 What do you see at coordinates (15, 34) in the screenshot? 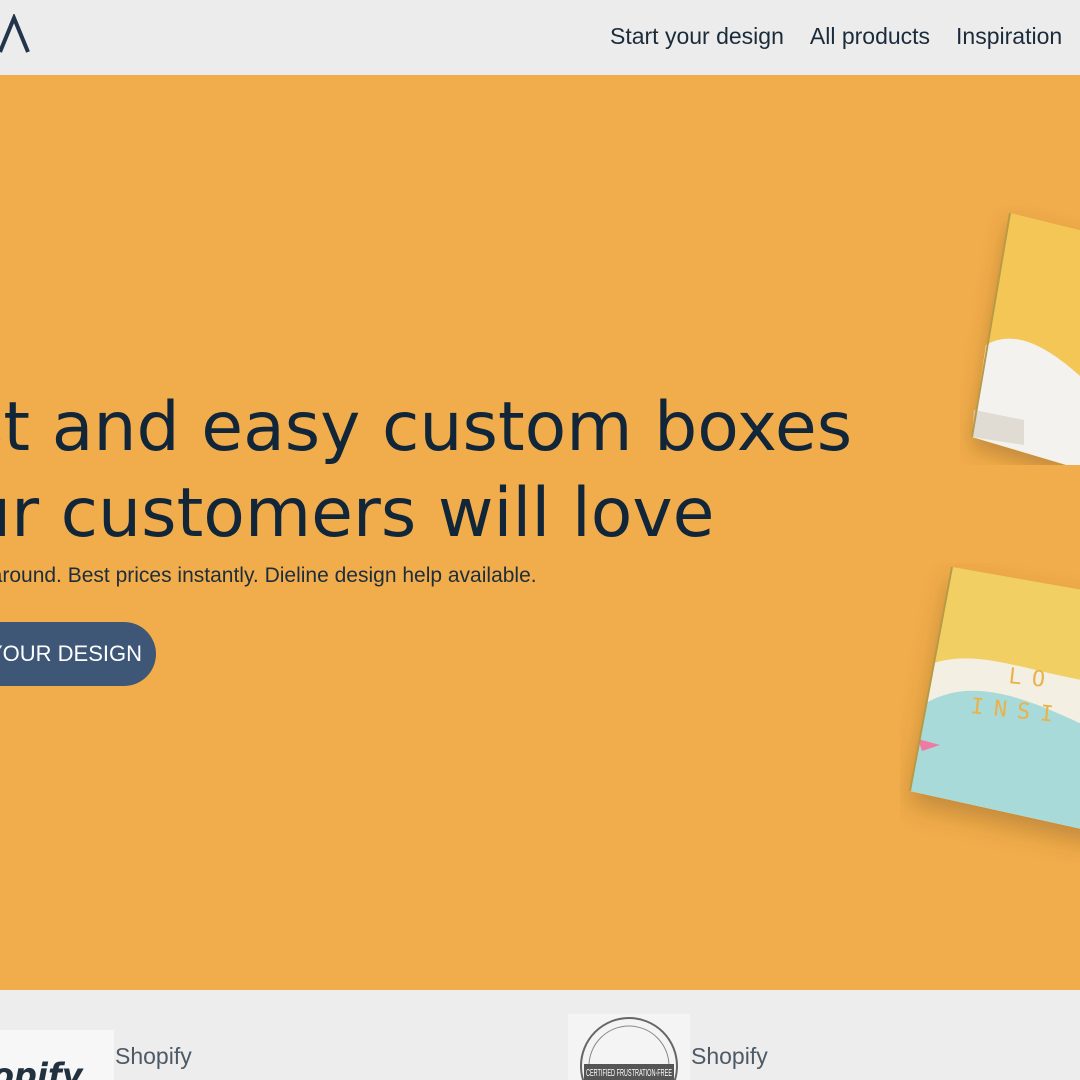
I see `brand-logo-icon` at bounding box center [15, 34].